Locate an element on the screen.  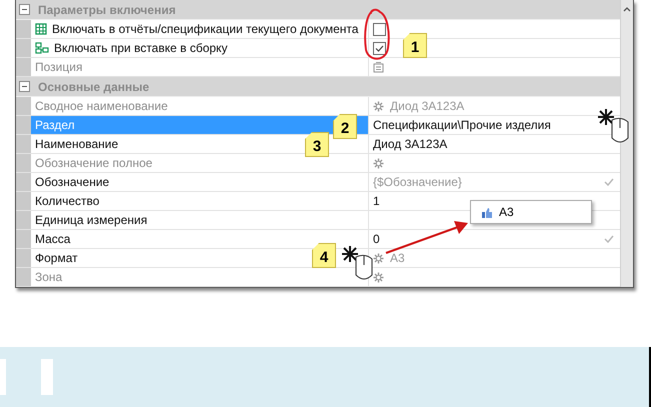
value-text: 0 is located at coordinates (376, 239).